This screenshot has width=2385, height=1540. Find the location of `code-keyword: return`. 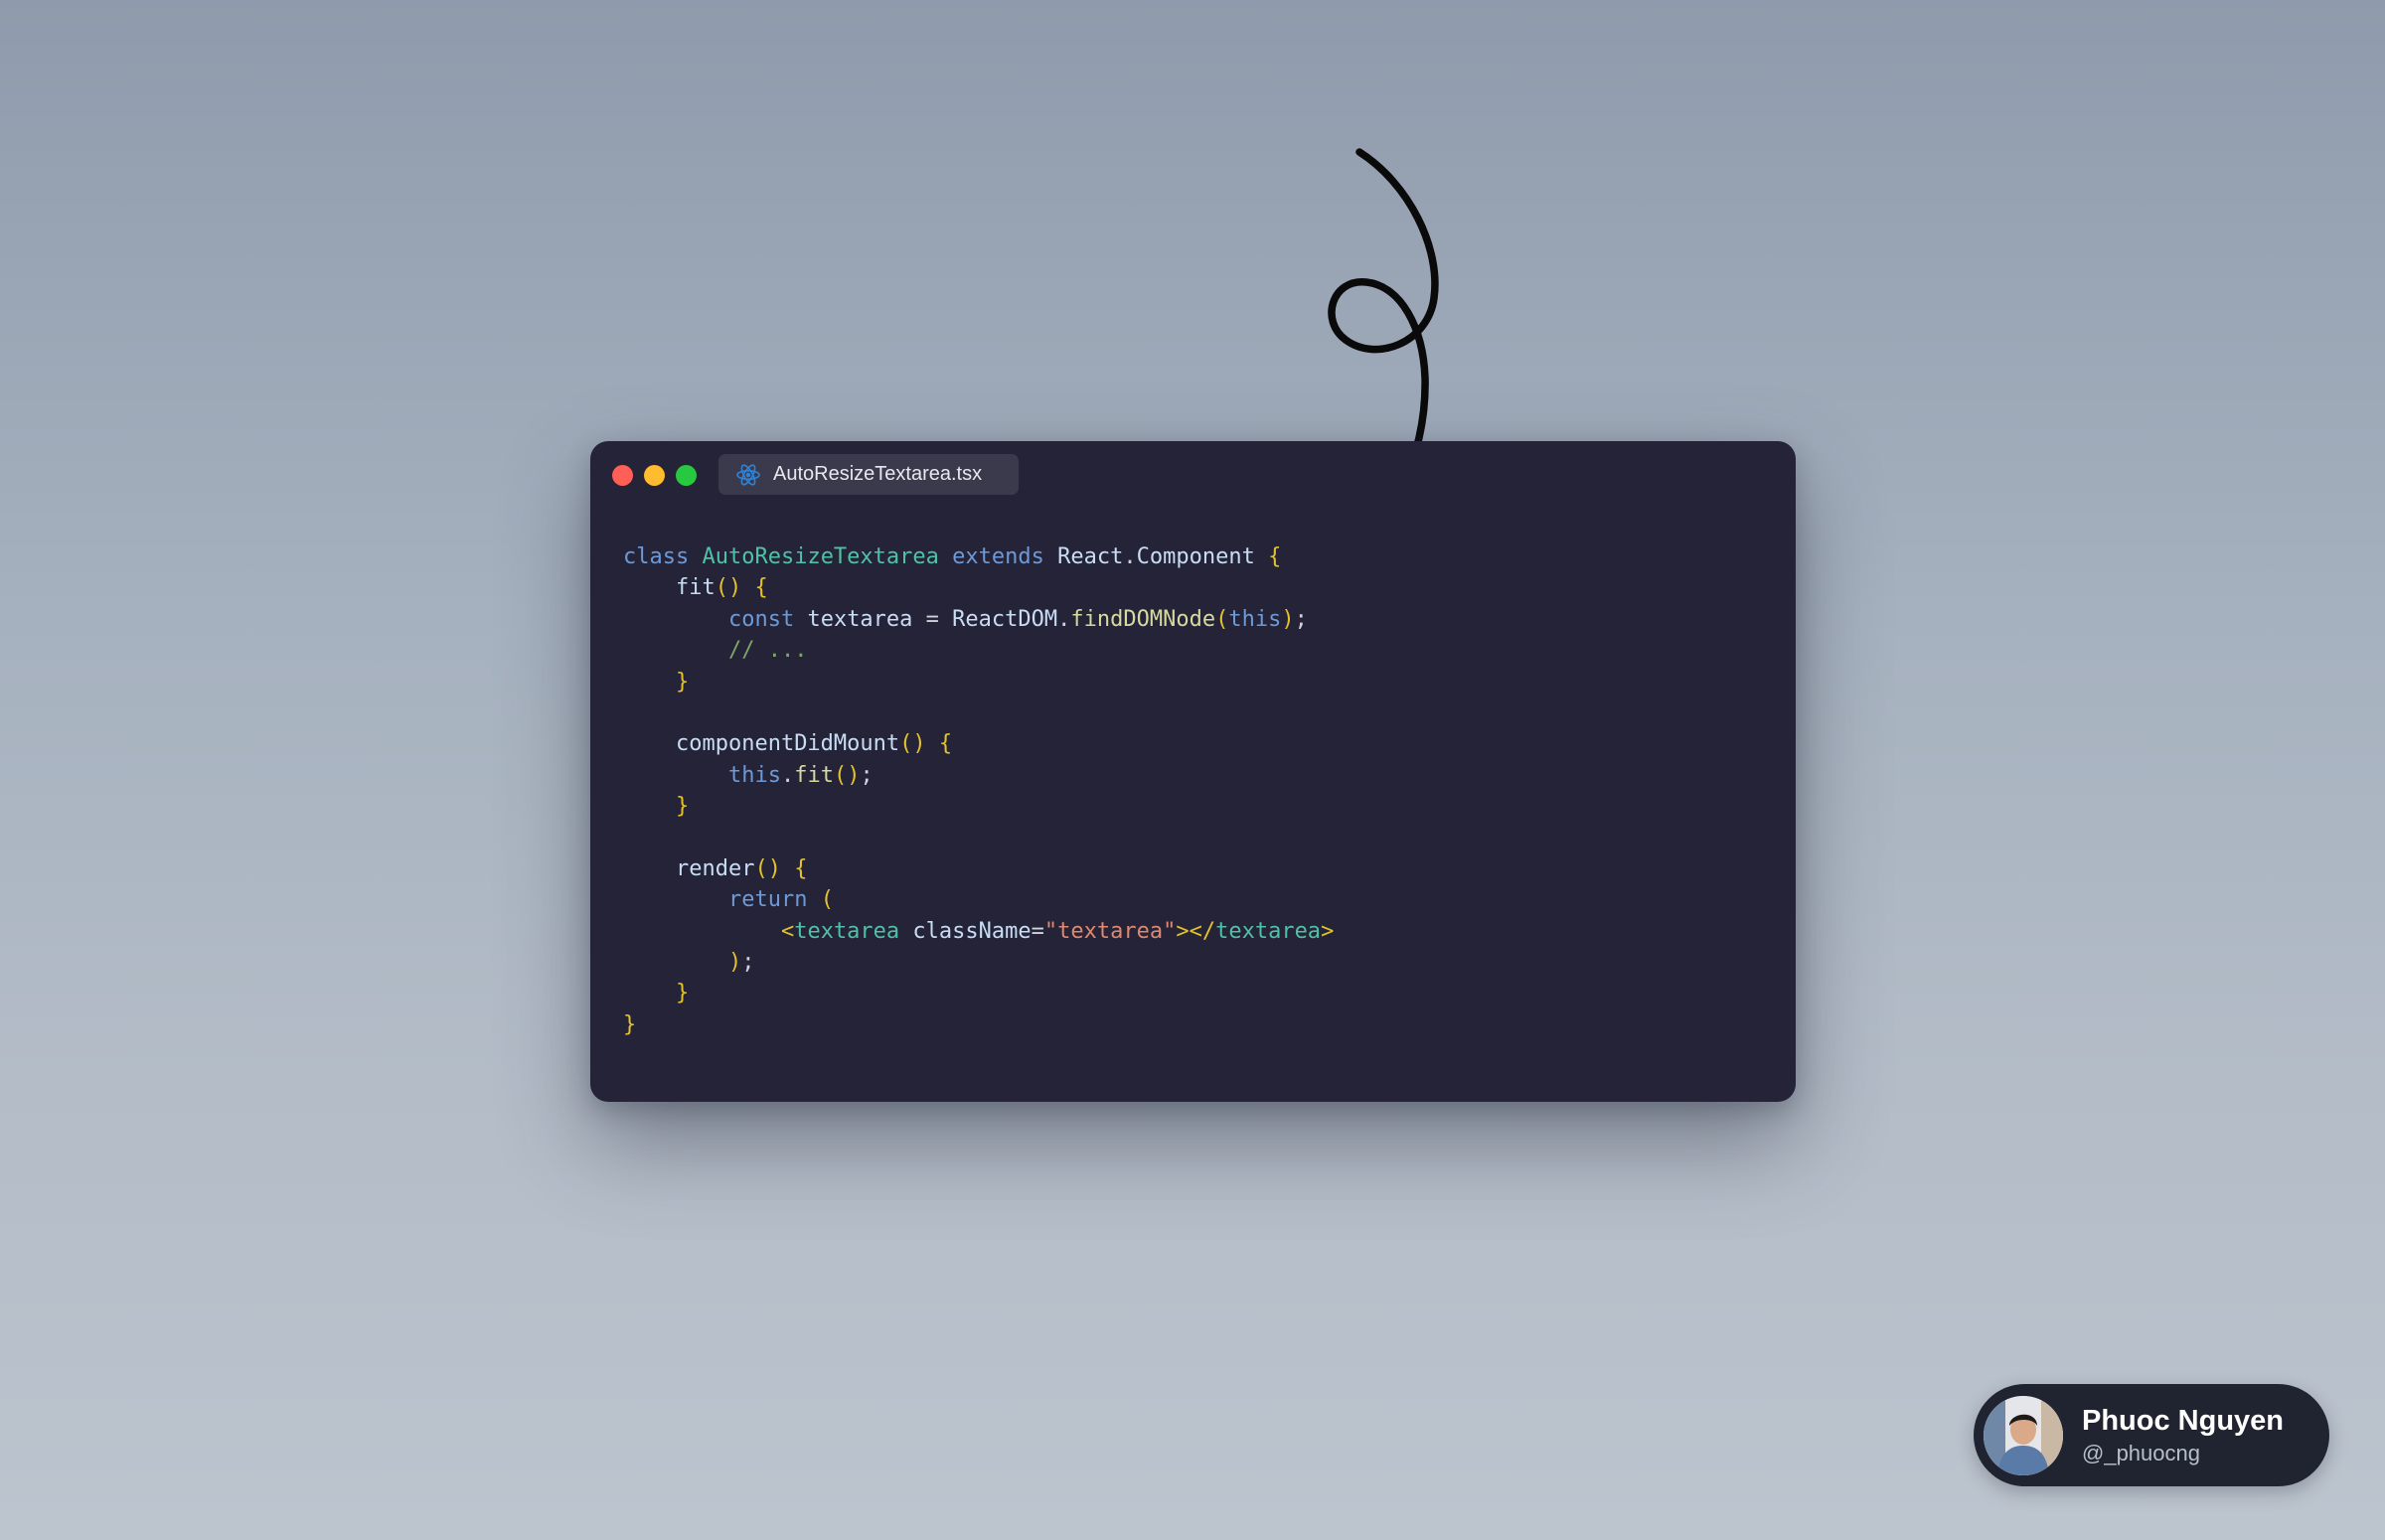

code-keyword: return is located at coordinates (767, 900).